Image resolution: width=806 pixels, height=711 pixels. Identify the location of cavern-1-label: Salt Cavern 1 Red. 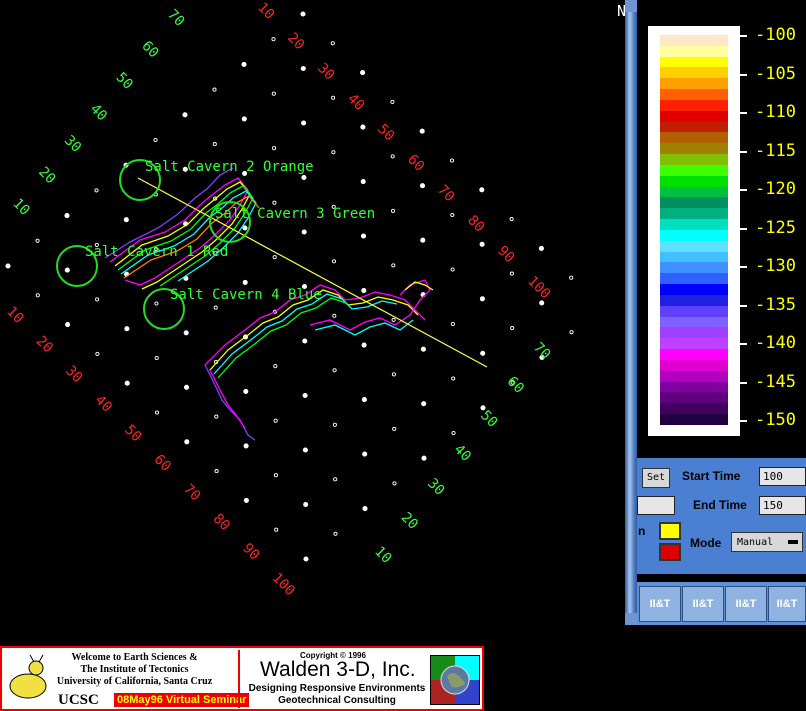
(156, 252).